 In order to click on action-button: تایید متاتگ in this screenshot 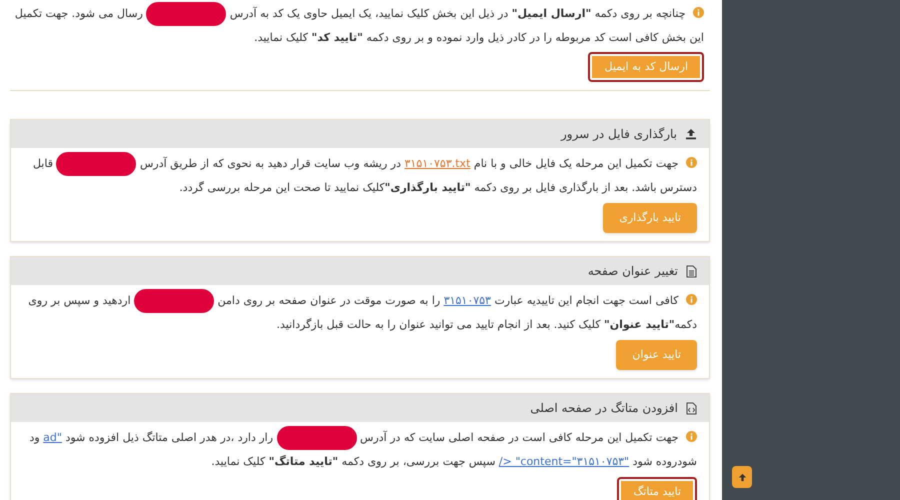, I will do `click(657, 488)`.